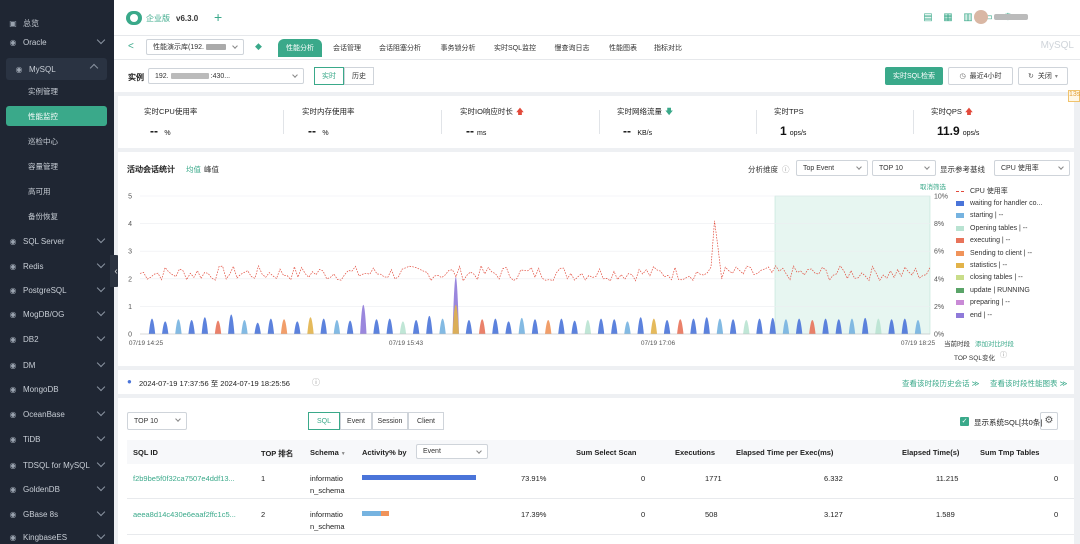 Image resolution: width=1080 pixels, height=544 pixels. Describe the element at coordinates (57, 365) in the screenshot. I see `sidebar-item-dm: ◉ DM` at that location.